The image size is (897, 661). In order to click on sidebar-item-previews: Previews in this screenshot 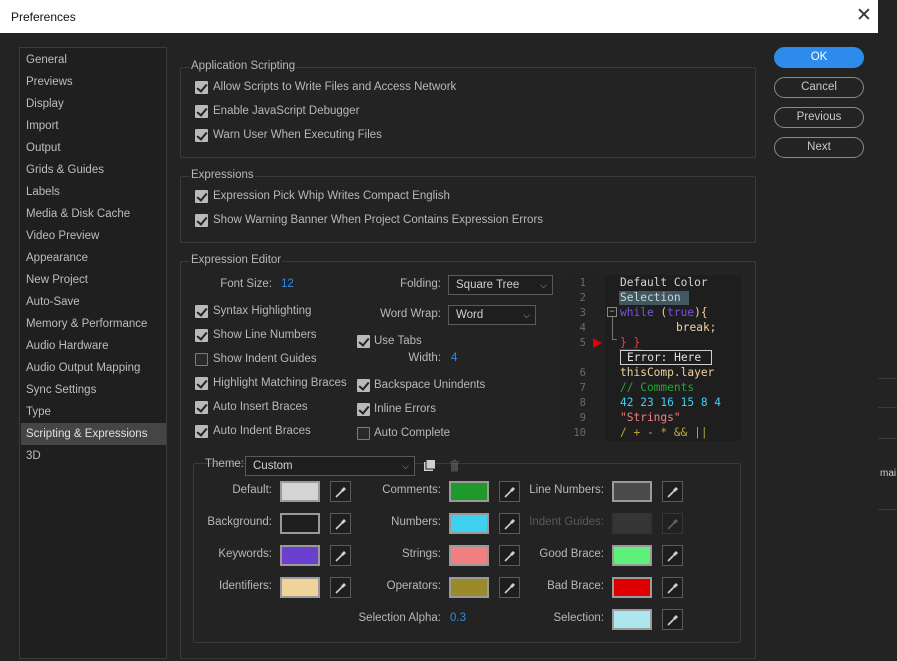, I will do `click(93, 82)`.